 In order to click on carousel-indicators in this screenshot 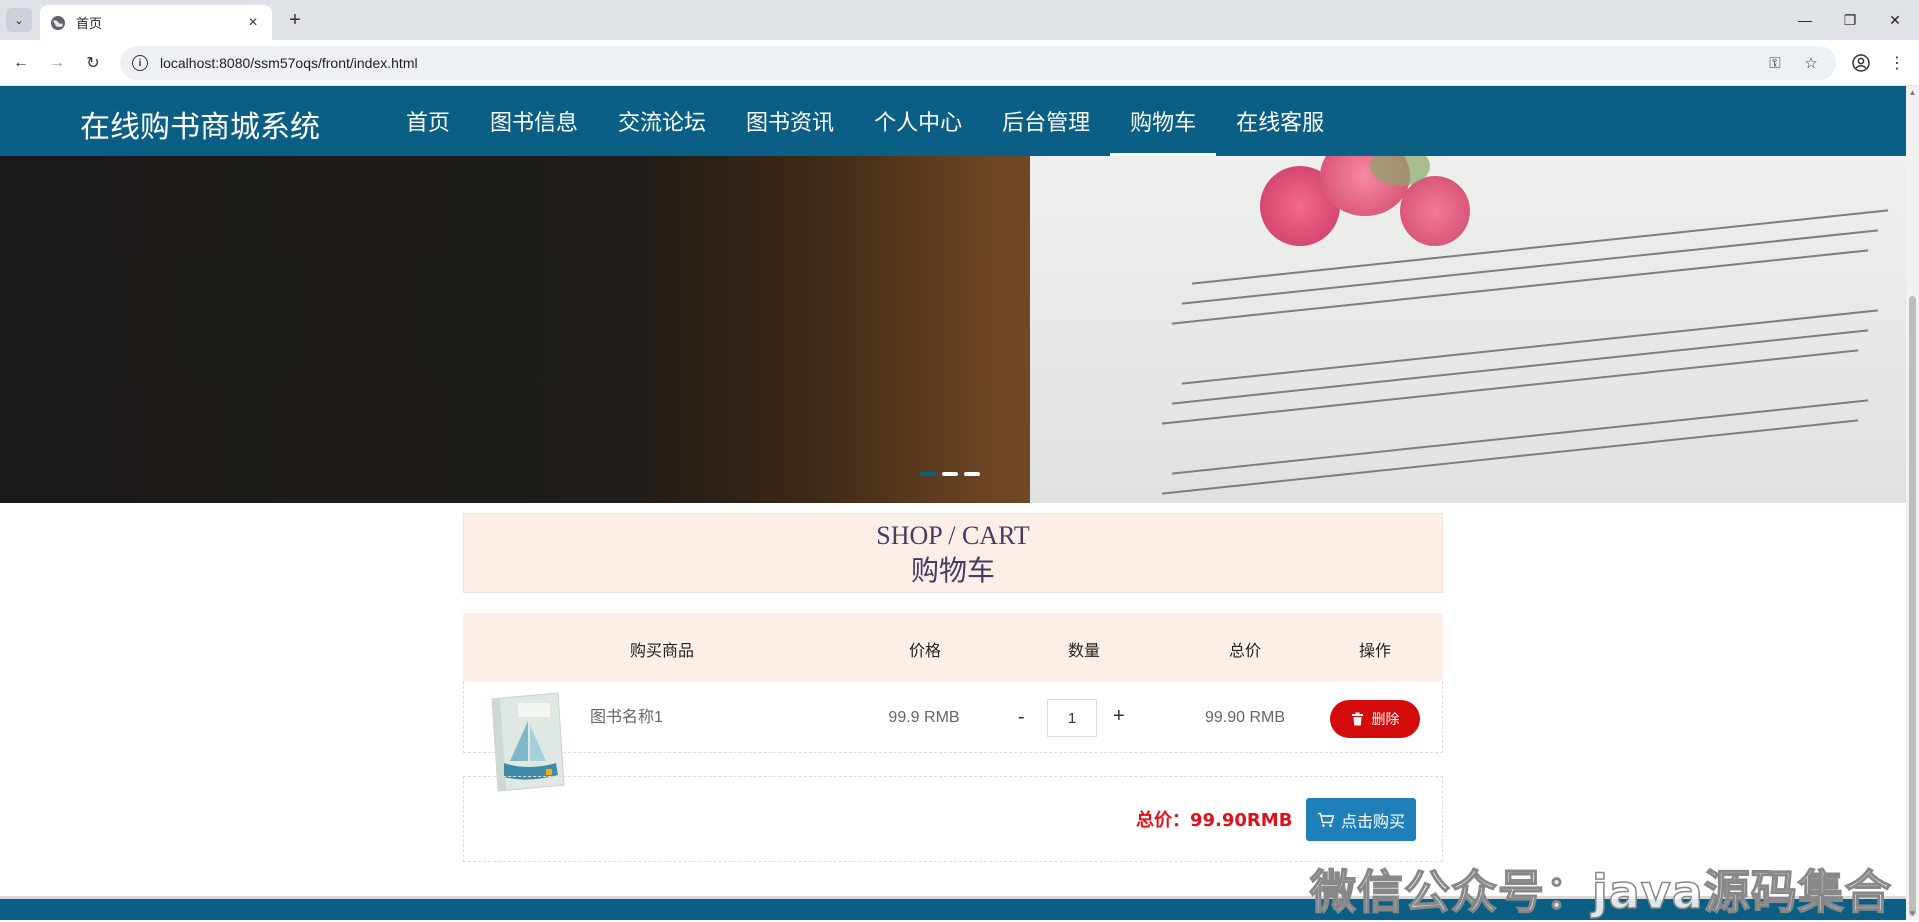, I will do `click(950, 474)`.